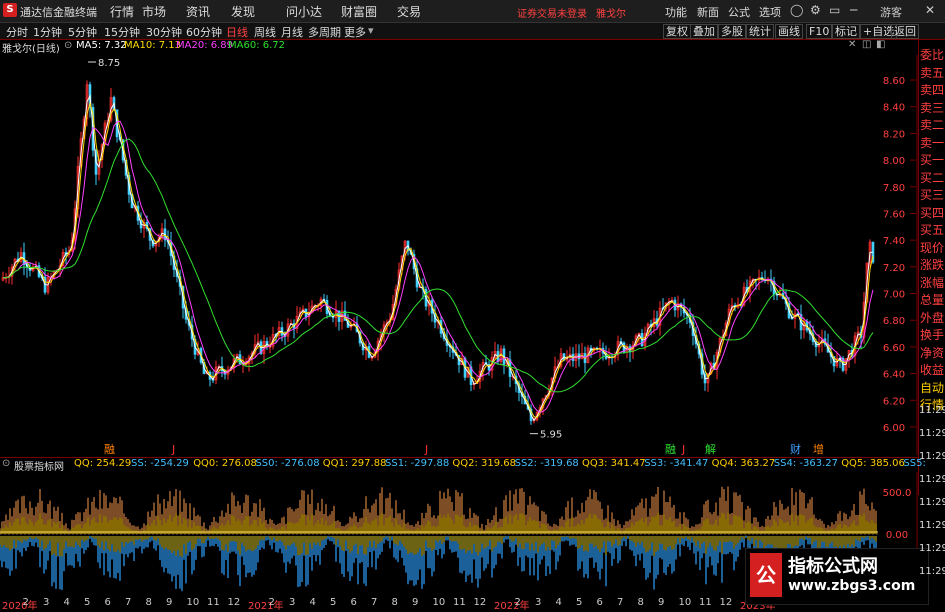  What do you see at coordinates (932, 90) in the screenshot?
I see `side-panel-item: 卖四` at bounding box center [932, 90].